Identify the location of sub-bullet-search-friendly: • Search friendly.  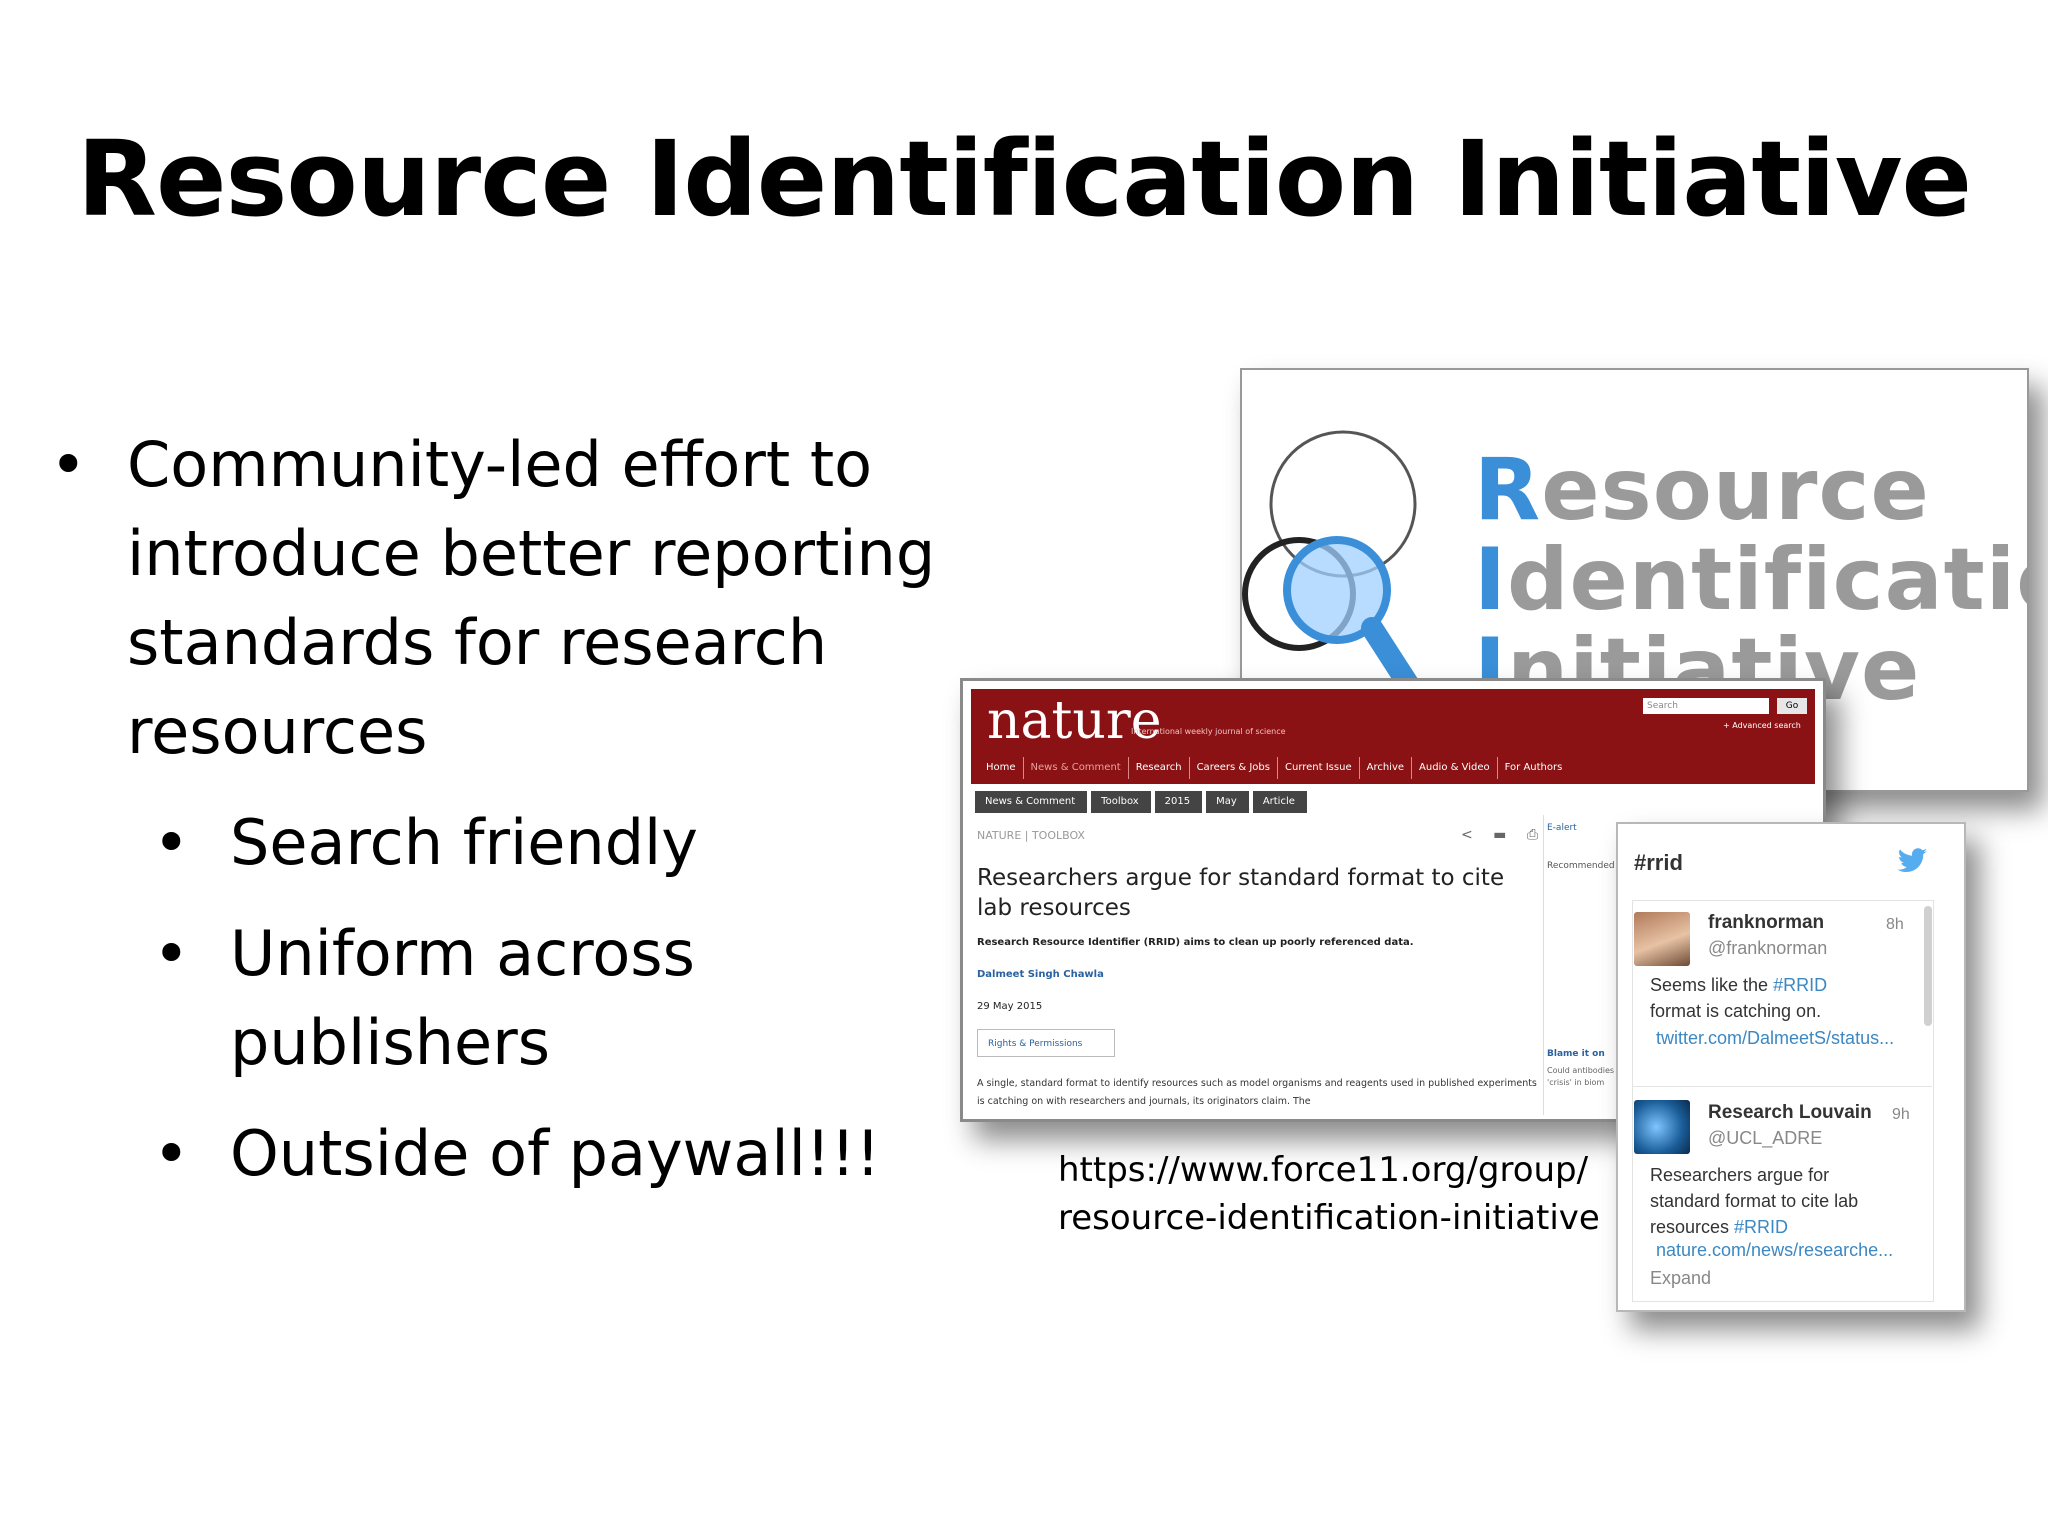
(551, 842).